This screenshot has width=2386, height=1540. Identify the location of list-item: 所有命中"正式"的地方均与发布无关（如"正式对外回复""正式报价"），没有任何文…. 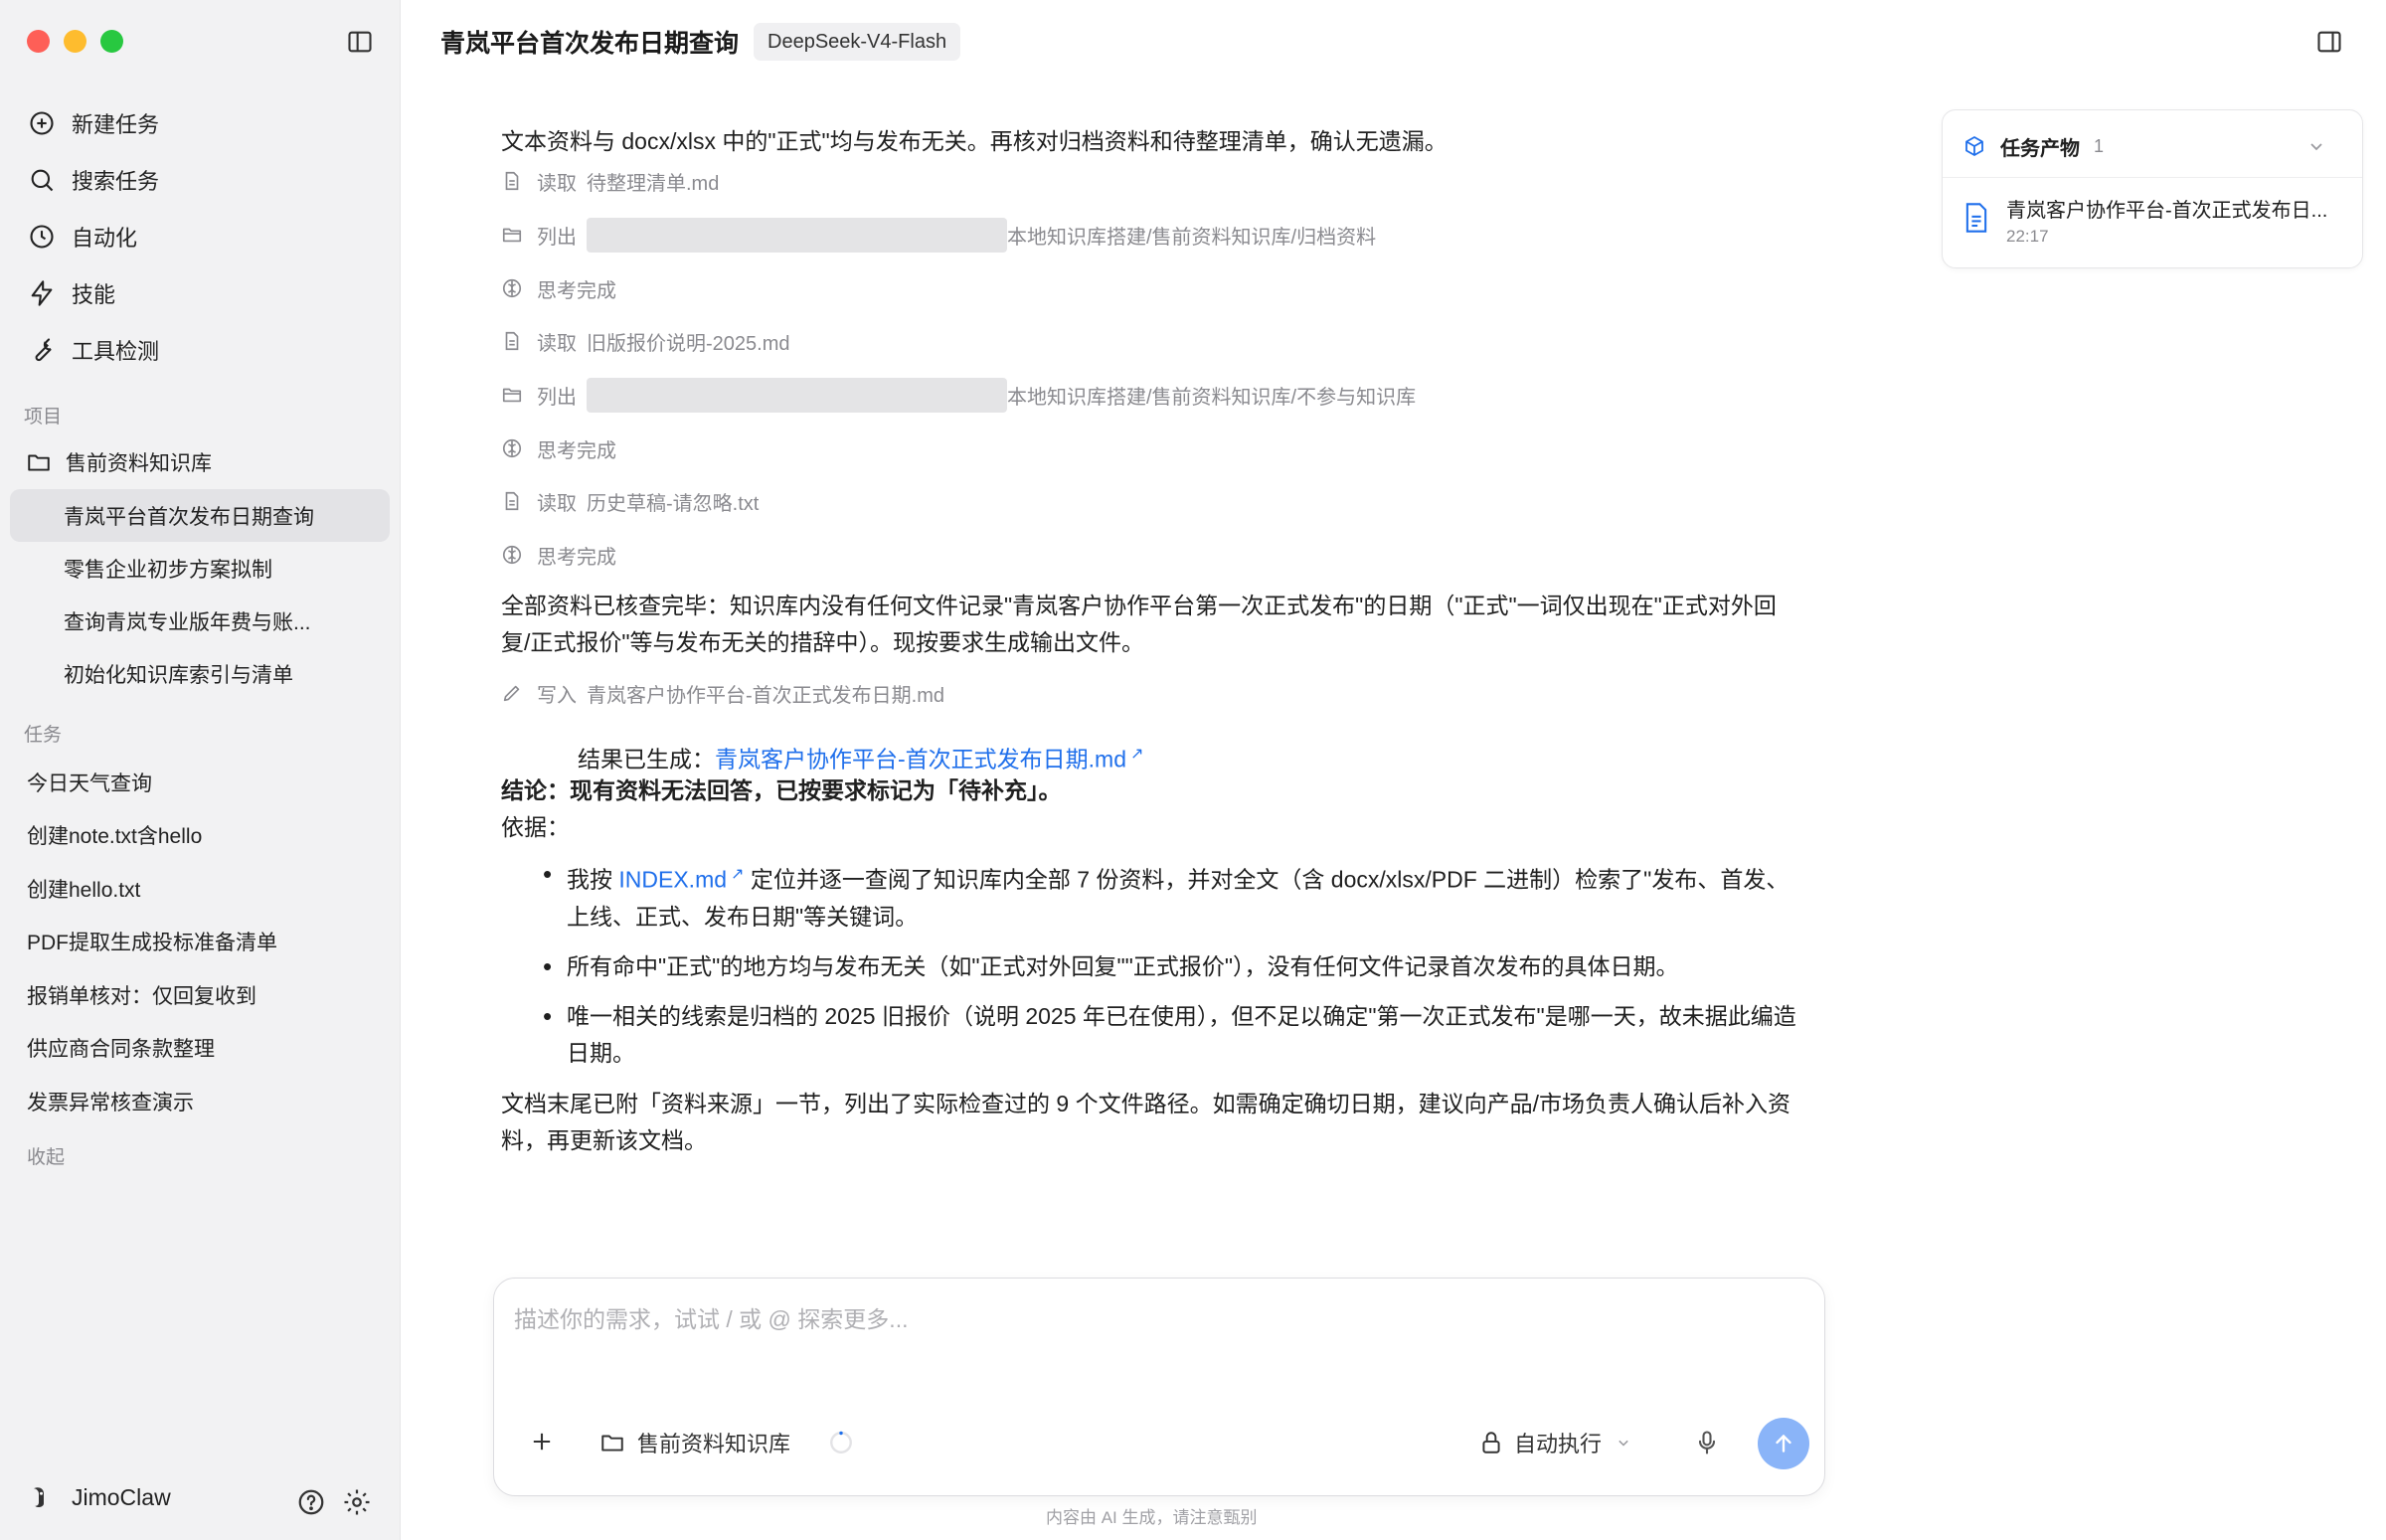
(1152, 966).